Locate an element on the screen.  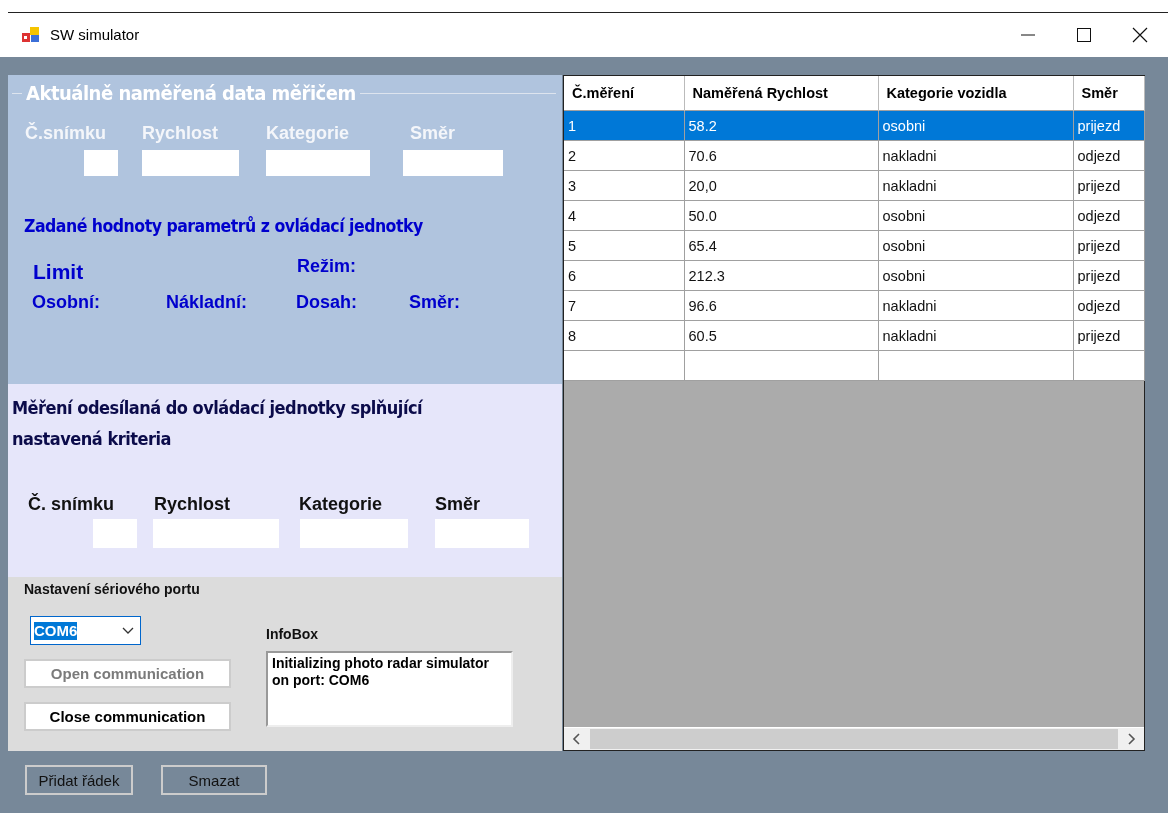
table-cell: 6 is located at coordinates (624, 275).